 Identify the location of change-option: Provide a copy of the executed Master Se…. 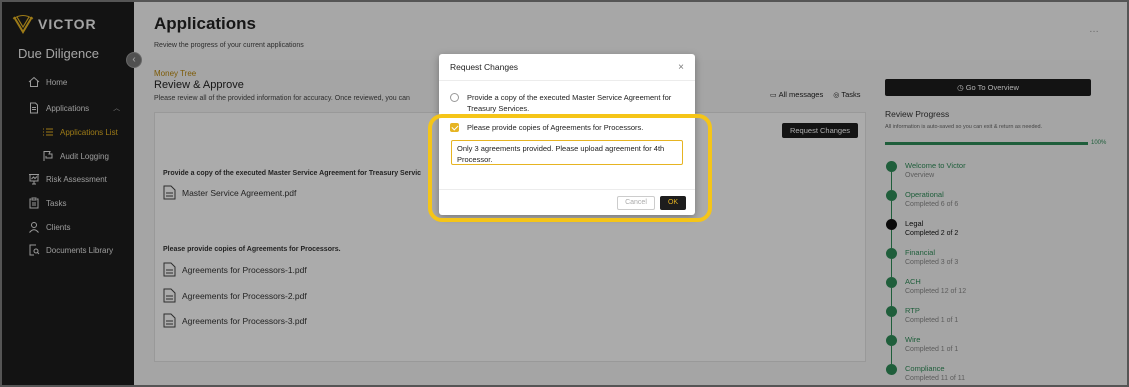
(568, 103).